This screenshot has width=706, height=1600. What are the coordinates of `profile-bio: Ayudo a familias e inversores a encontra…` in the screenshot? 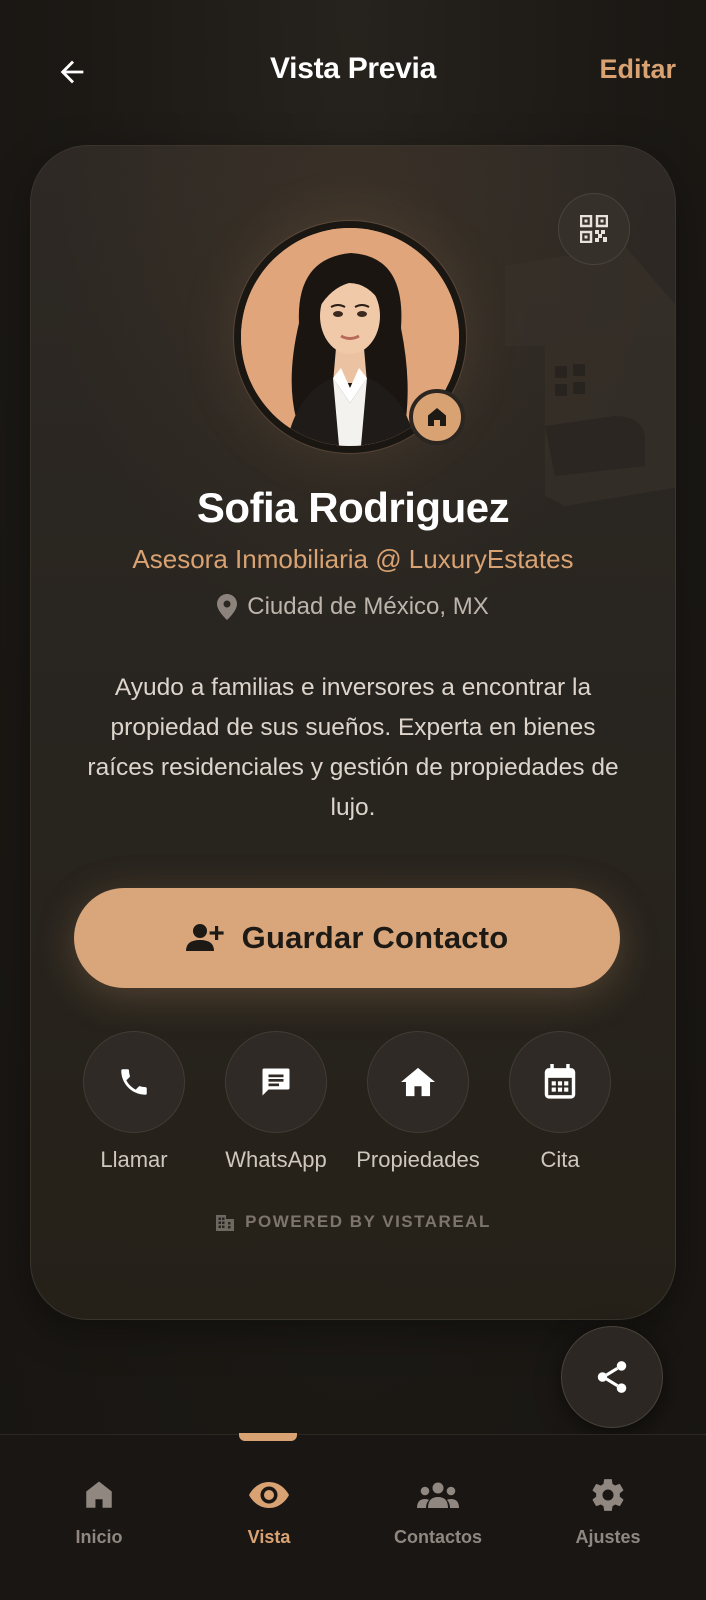 It's located at (353, 747).